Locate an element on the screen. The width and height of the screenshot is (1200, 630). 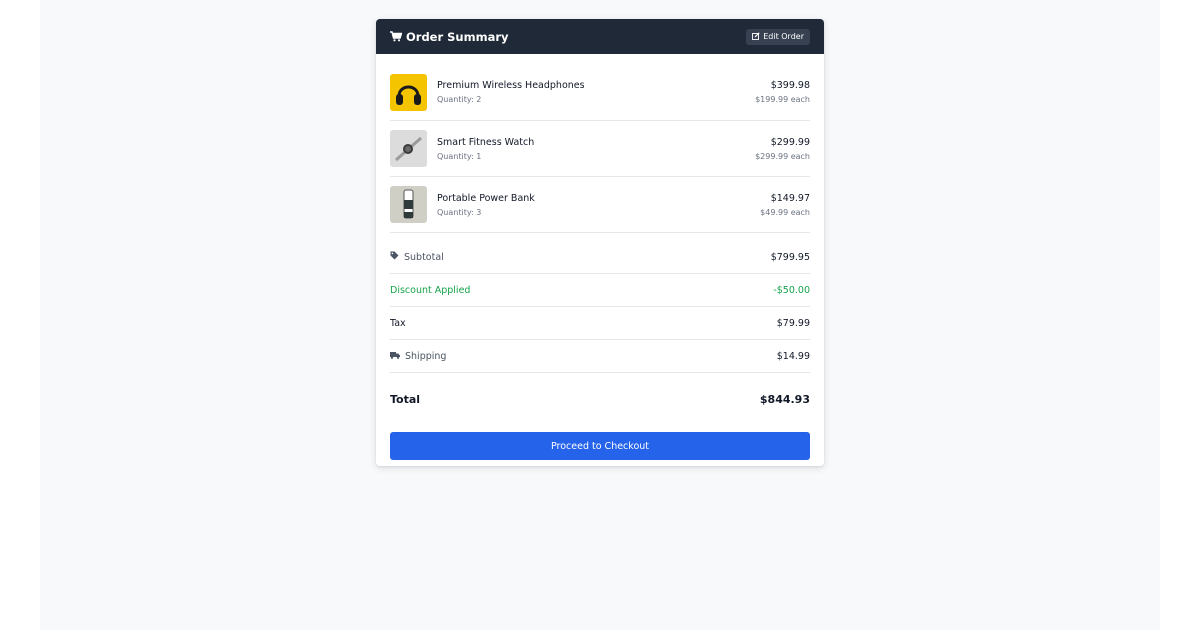
item-name: Premium Wireless Headphones is located at coordinates (511, 85).